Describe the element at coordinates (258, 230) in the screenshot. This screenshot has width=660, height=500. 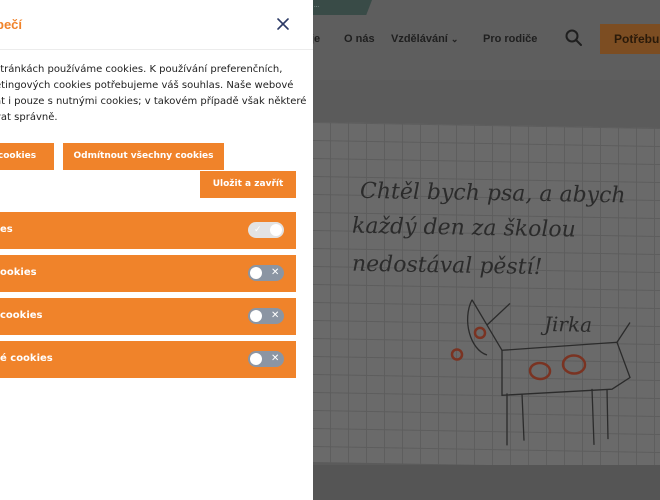
I see `check-icon: ✓` at that location.